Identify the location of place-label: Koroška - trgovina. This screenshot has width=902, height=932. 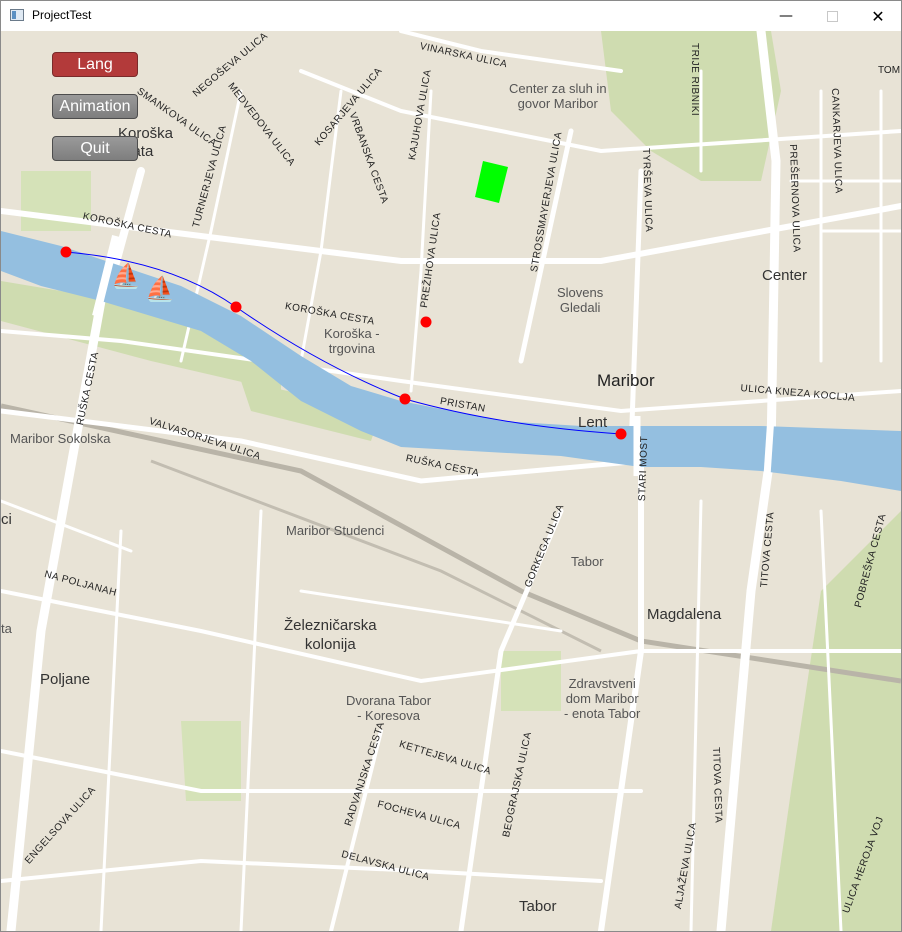
(352, 341).